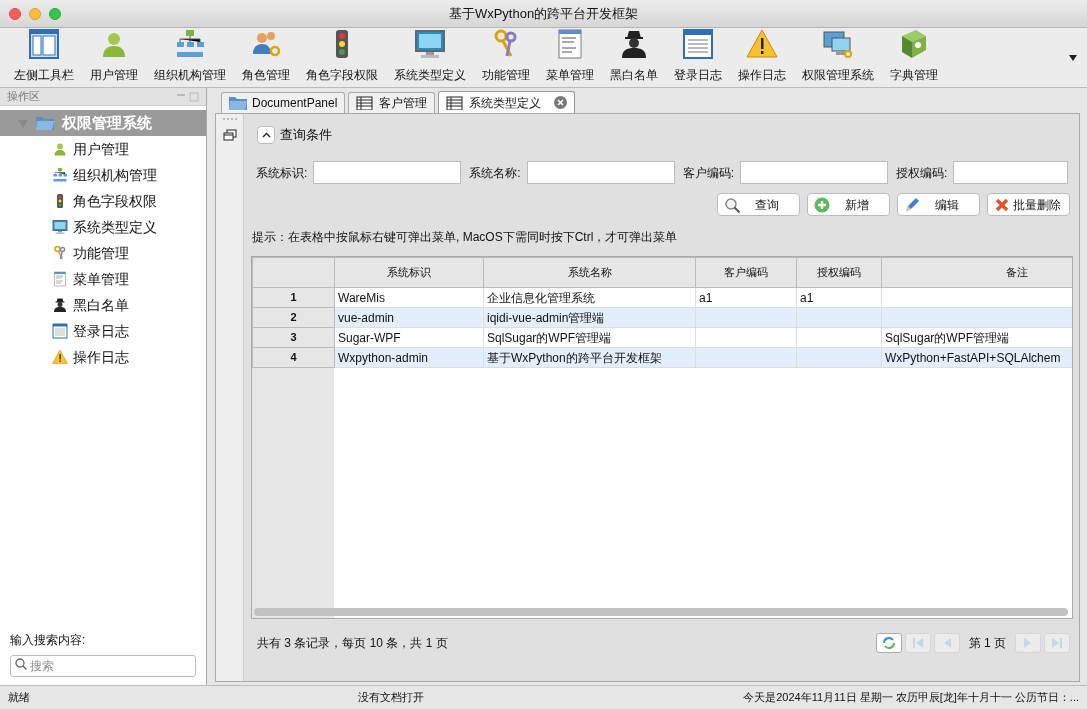 The width and height of the screenshot is (1087, 709). What do you see at coordinates (283, 102) in the screenshot?
I see `document-tab: DocumentPanel` at bounding box center [283, 102].